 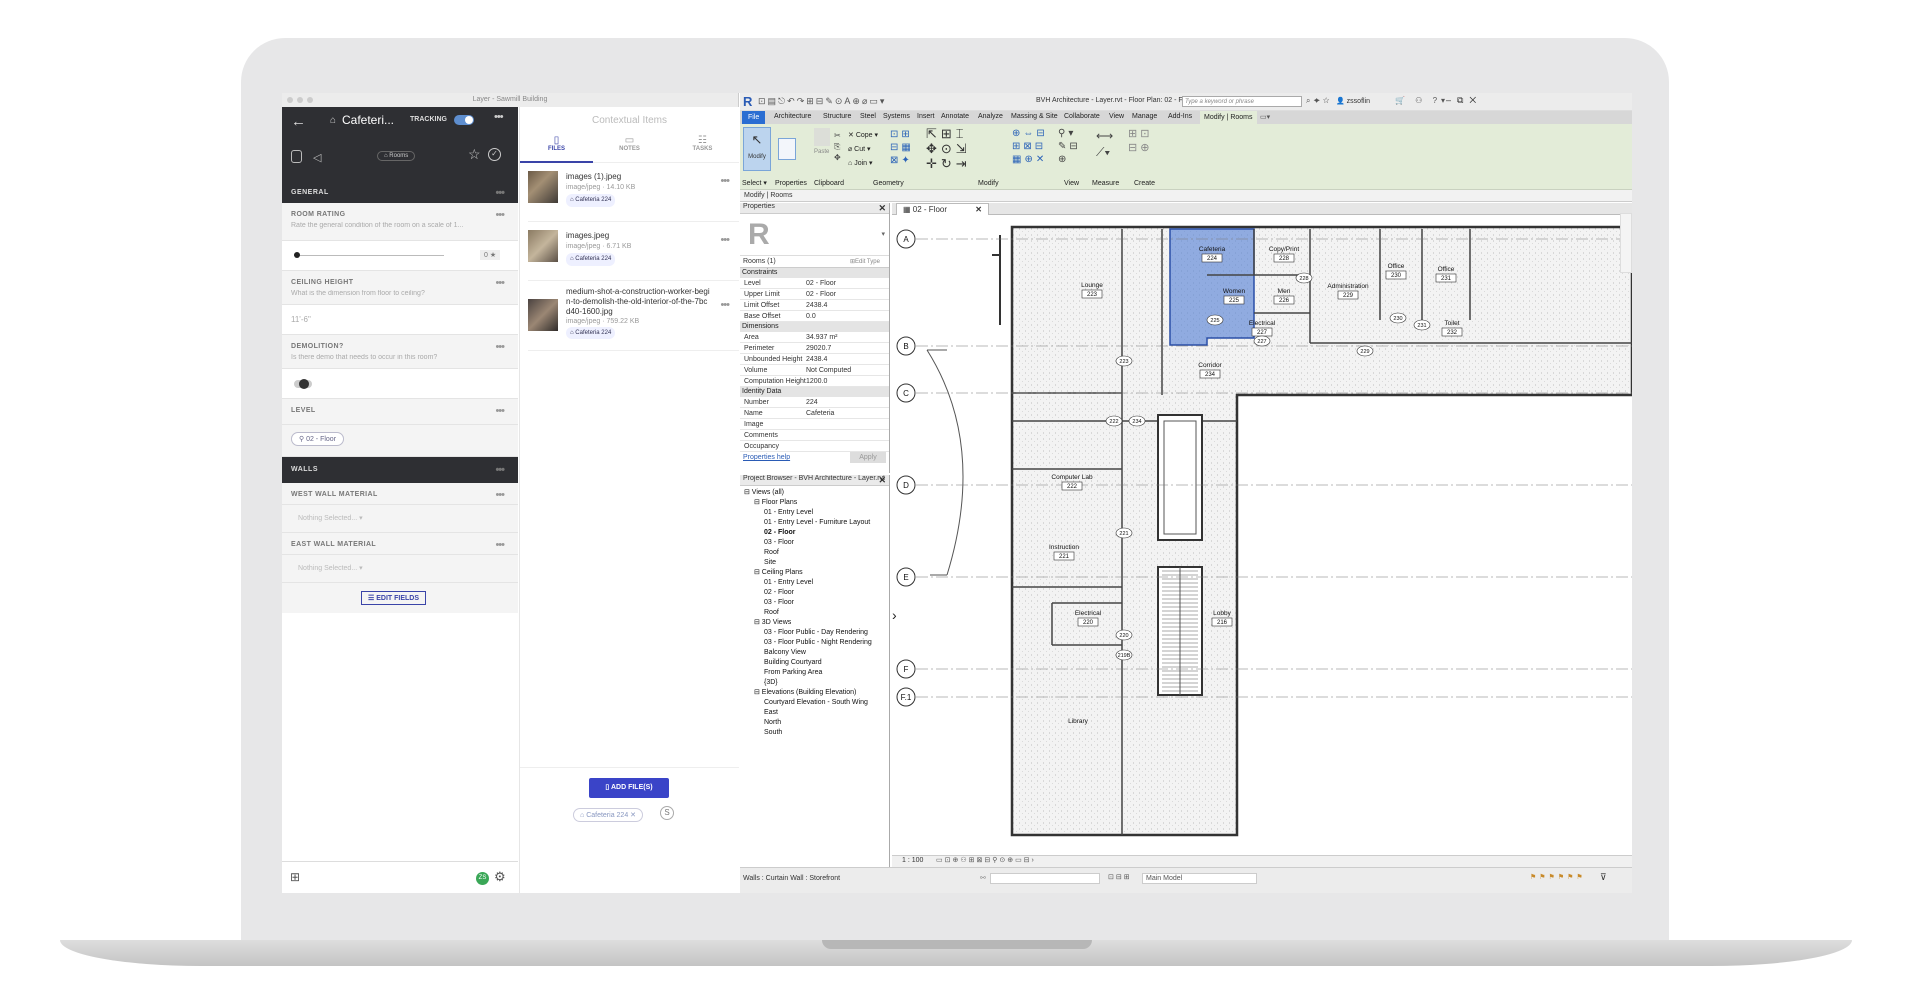 What do you see at coordinates (1242, 101) in the screenshot?
I see `search-input: Type a keyword or phrase` at bounding box center [1242, 101].